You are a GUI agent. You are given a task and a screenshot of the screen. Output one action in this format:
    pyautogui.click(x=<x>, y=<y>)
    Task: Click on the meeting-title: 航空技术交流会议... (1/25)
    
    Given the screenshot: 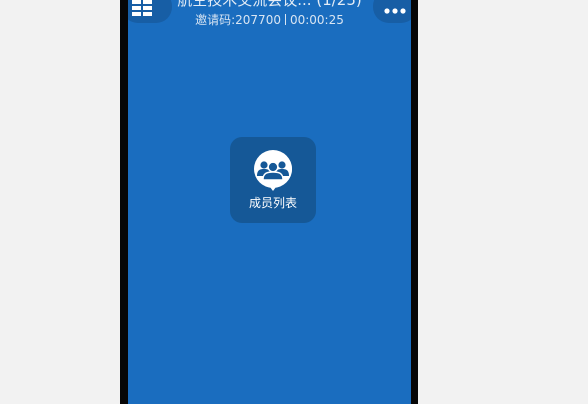 What is the action you would take?
    pyautogui.click(x=269, y=4)
    